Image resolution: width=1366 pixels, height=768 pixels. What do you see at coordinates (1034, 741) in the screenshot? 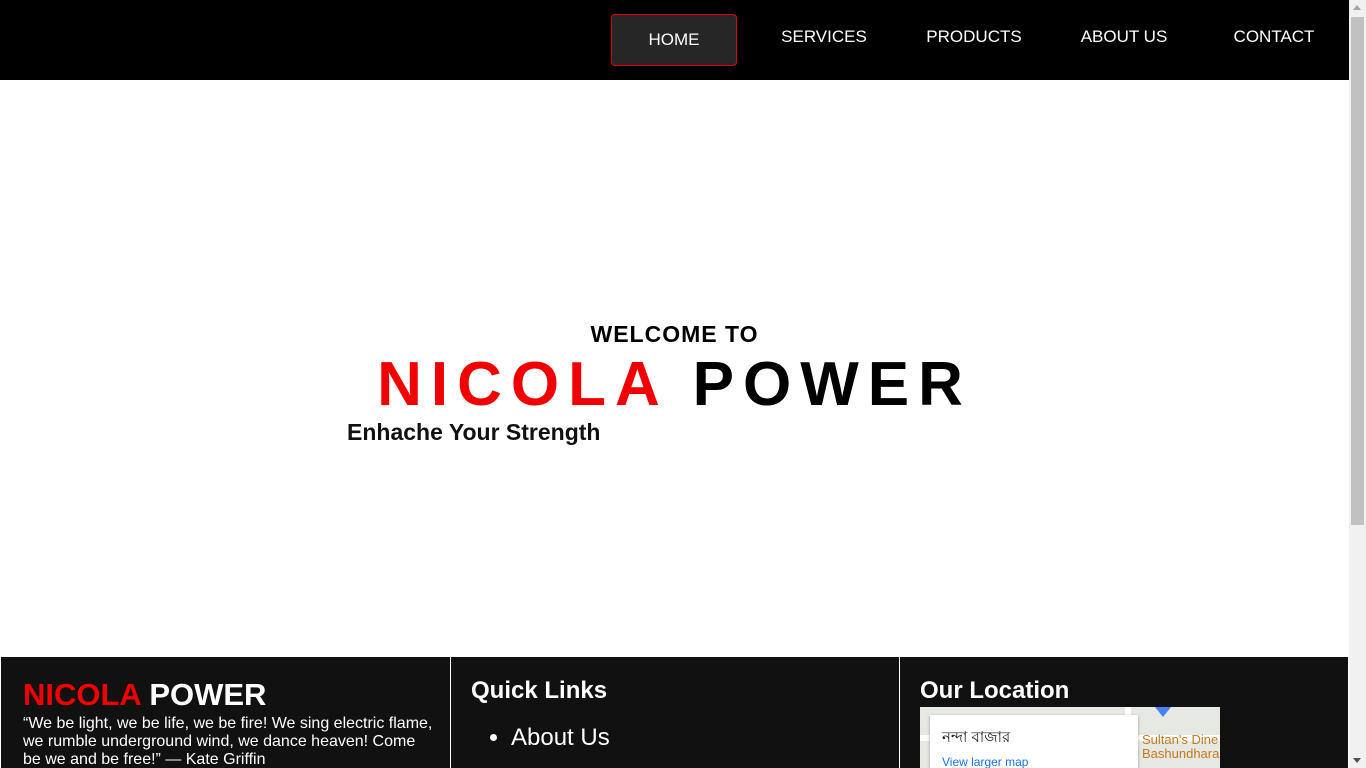
I see `map-info-card: নন্দা বাজার View larger map` at bounding box center [1034, 741].